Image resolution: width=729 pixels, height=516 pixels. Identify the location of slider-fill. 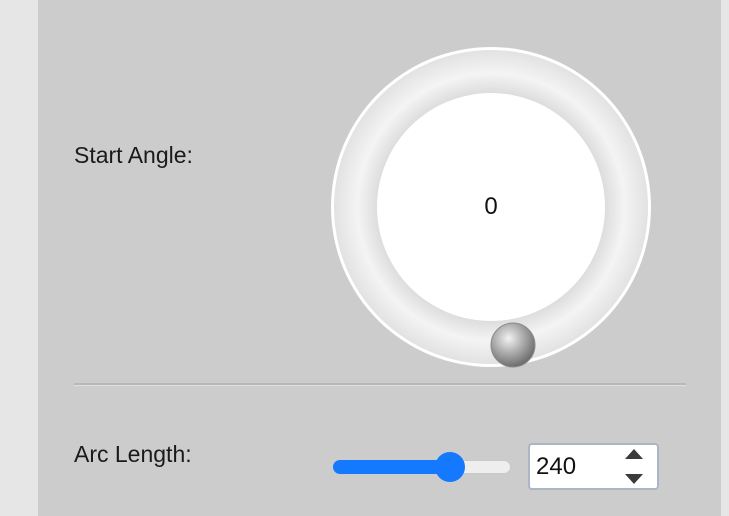
(391, 467).